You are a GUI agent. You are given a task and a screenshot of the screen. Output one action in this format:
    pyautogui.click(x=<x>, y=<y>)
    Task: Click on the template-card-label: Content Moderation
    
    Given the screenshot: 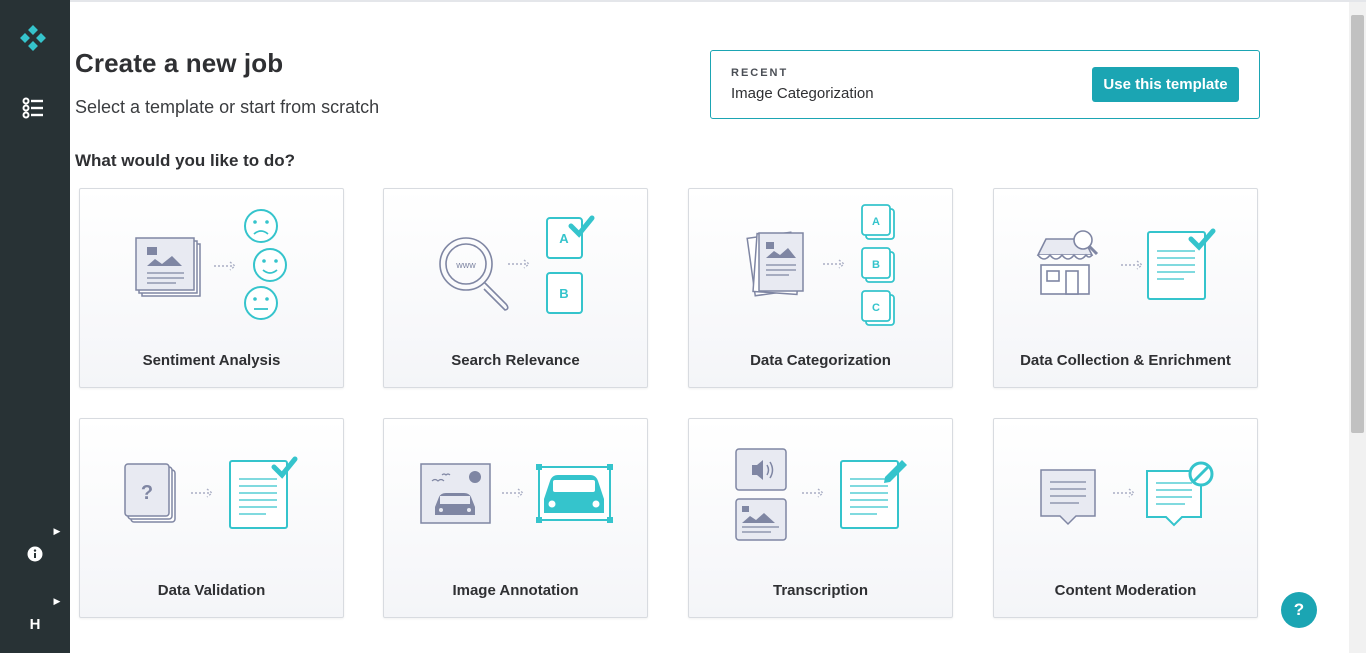 What is the action you would take?
    pyautogui.click(x=1125, y=590)
    